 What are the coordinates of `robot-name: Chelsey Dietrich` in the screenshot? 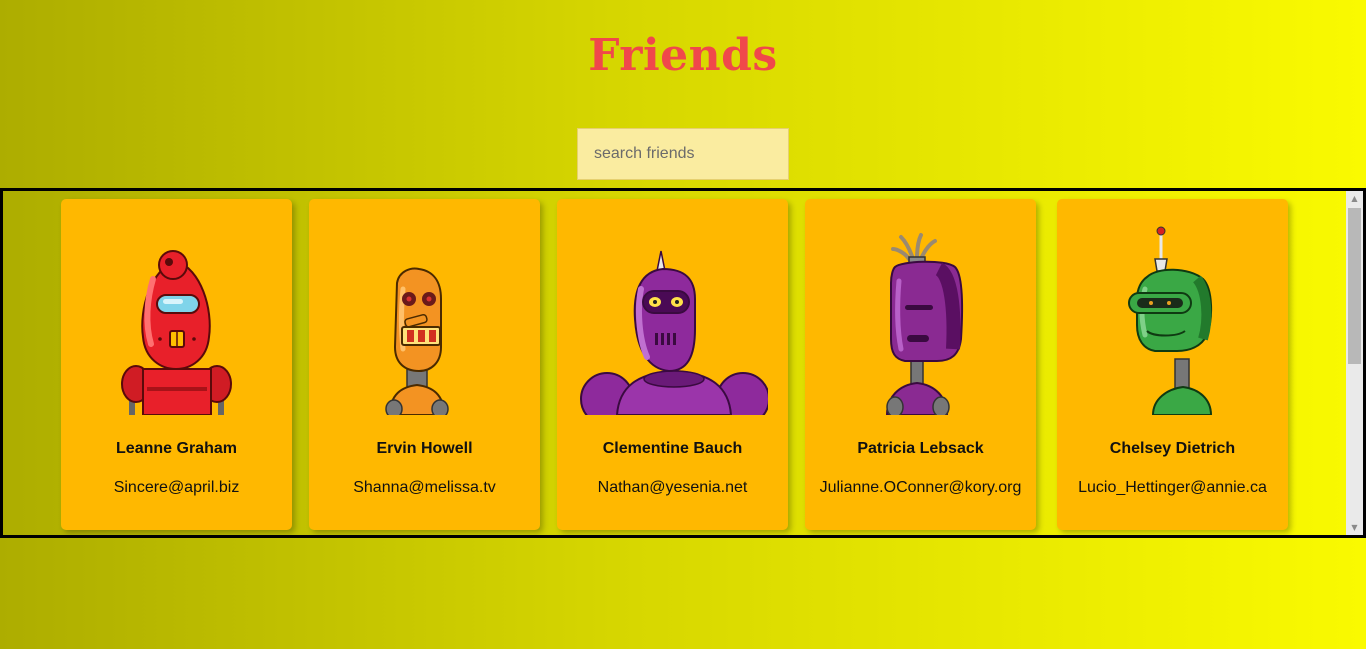 It's located at (1172, 448).